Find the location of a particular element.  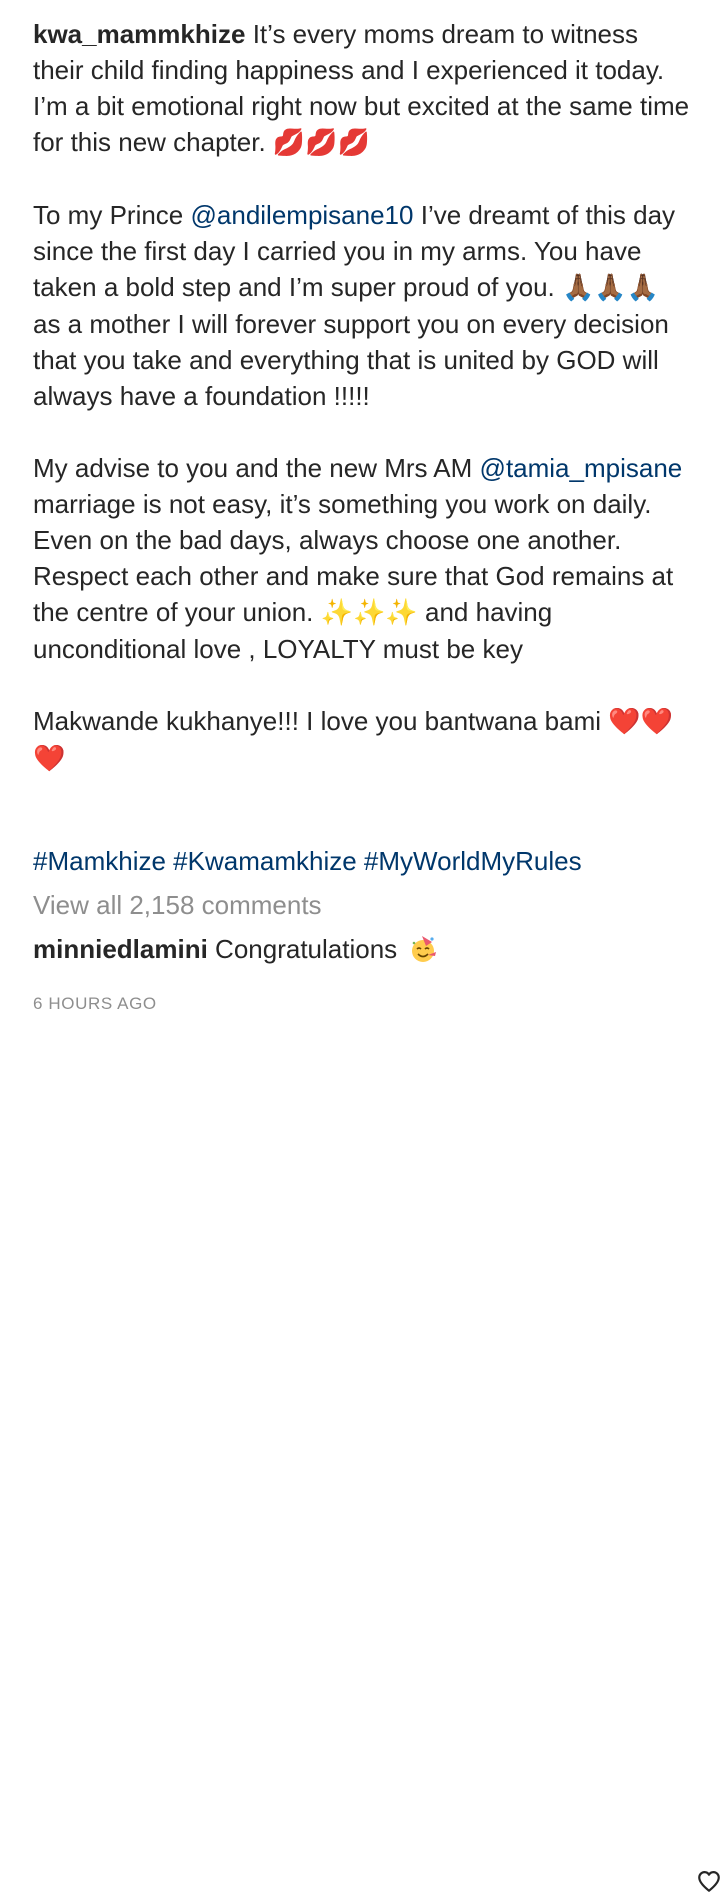

hashtag-link: #Kwamamkhize is located at coordinates (265, 861).